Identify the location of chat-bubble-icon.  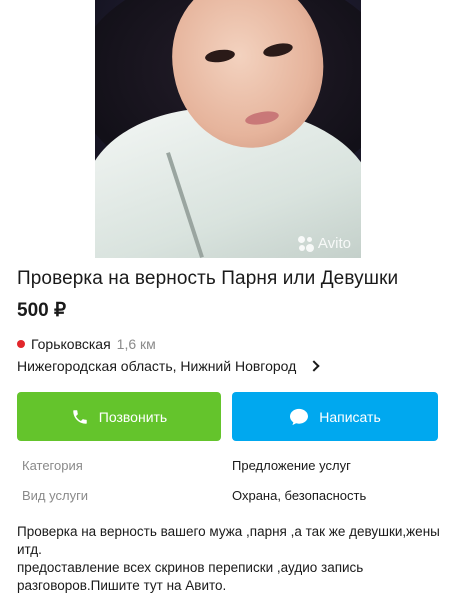
(299, 417).